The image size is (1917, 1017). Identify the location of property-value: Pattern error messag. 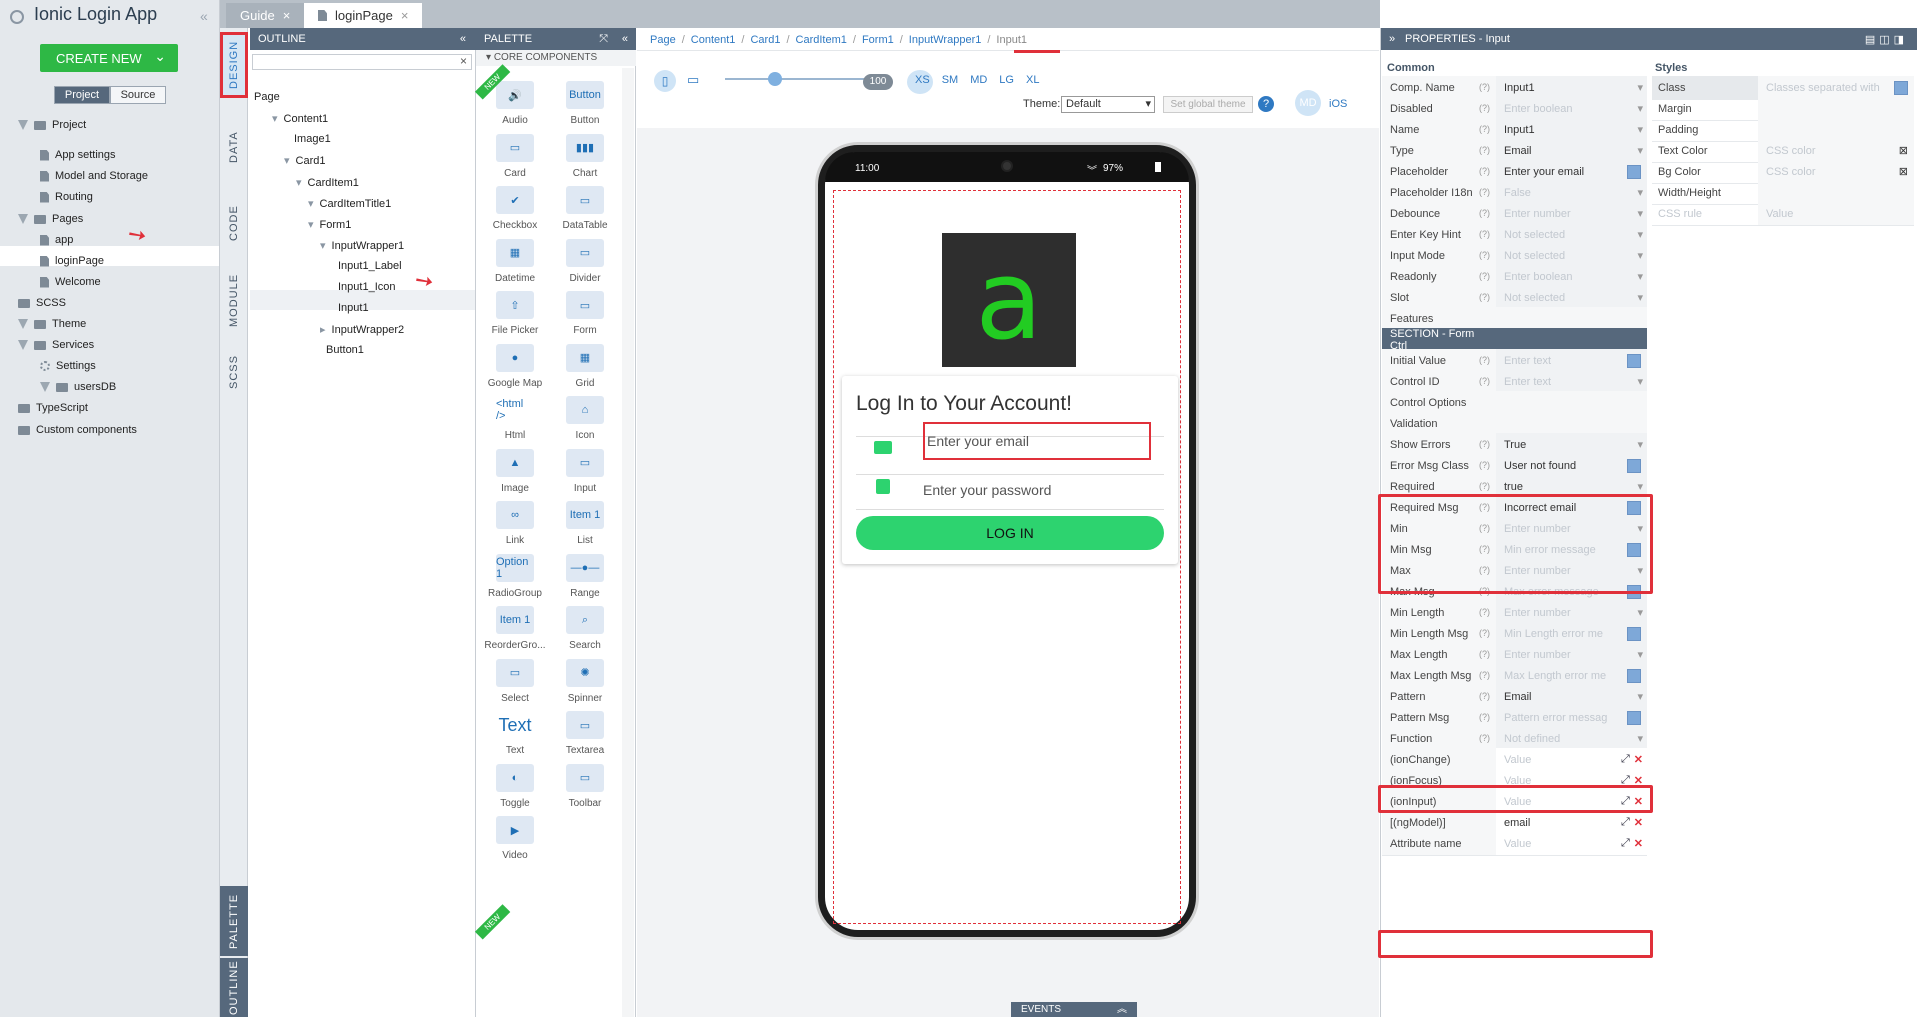
(1555, 718).